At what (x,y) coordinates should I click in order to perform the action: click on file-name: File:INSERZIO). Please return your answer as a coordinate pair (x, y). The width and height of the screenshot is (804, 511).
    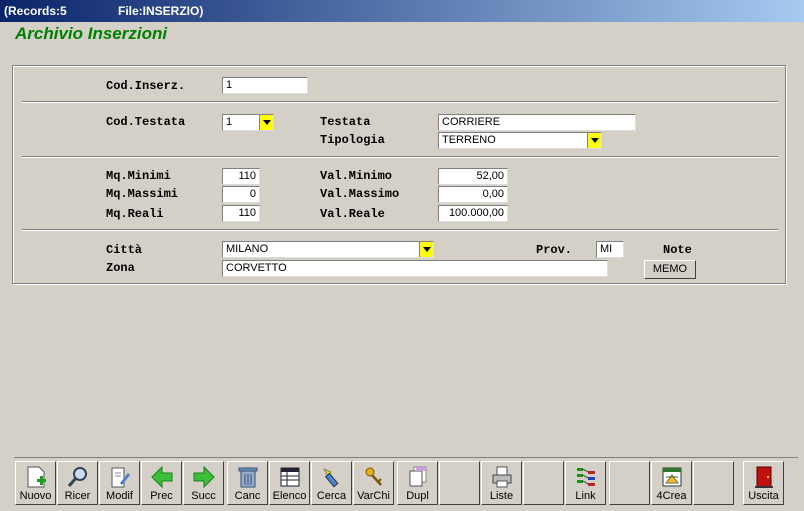
    Looking at the image, I should click on (161, 11).